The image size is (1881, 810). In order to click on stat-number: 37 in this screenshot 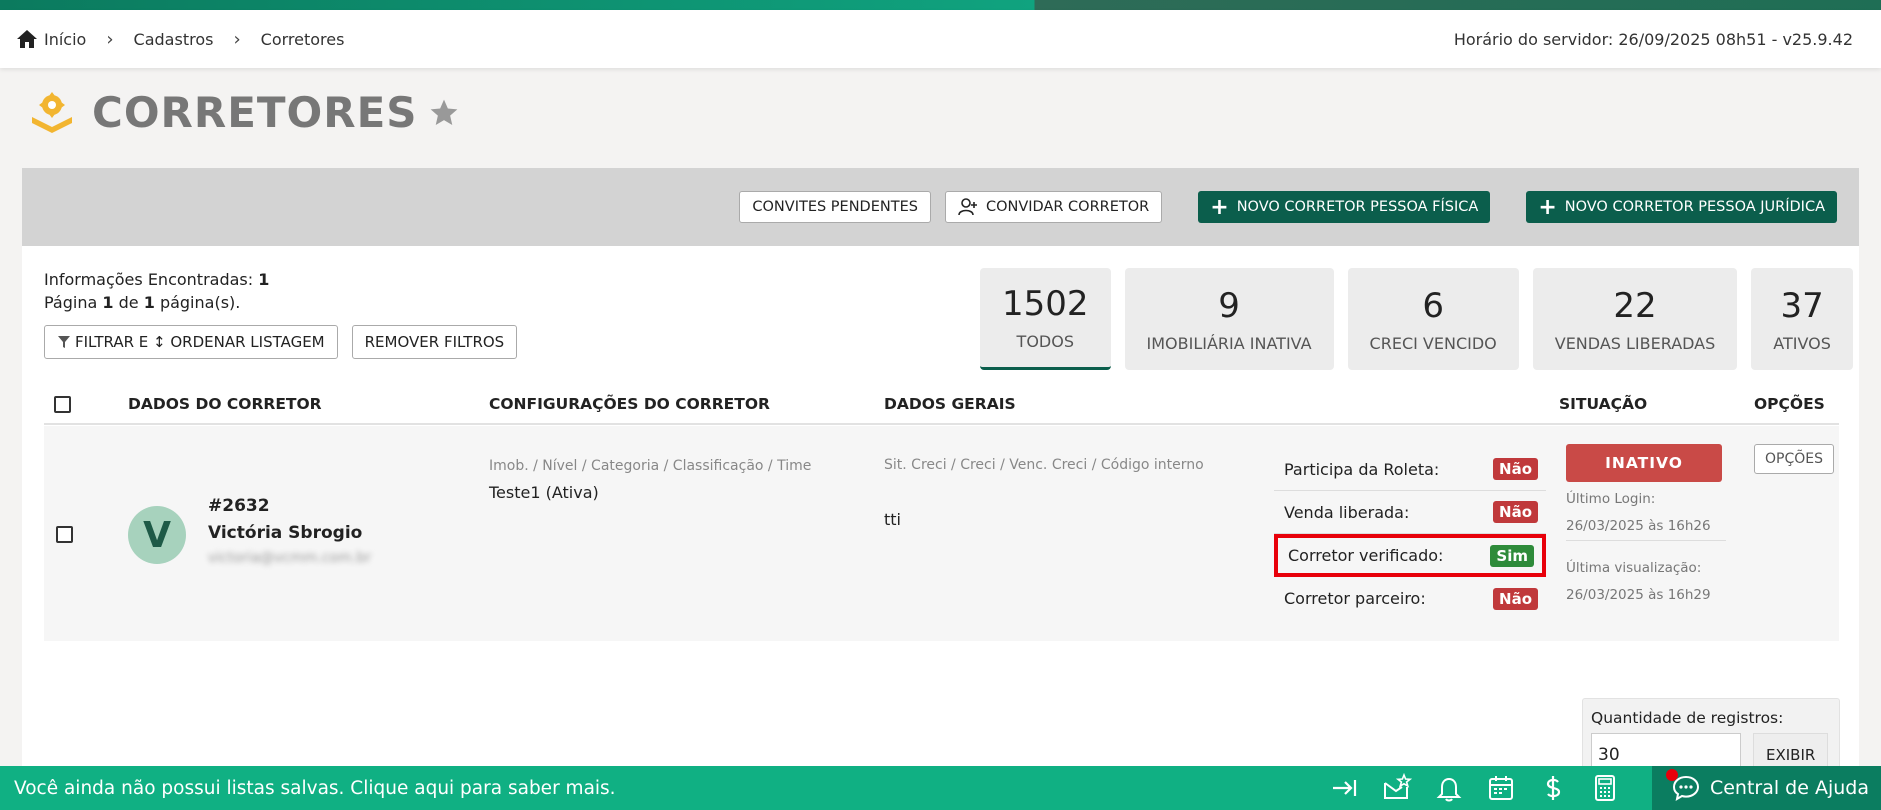, I will do `click(1802, 305)`.